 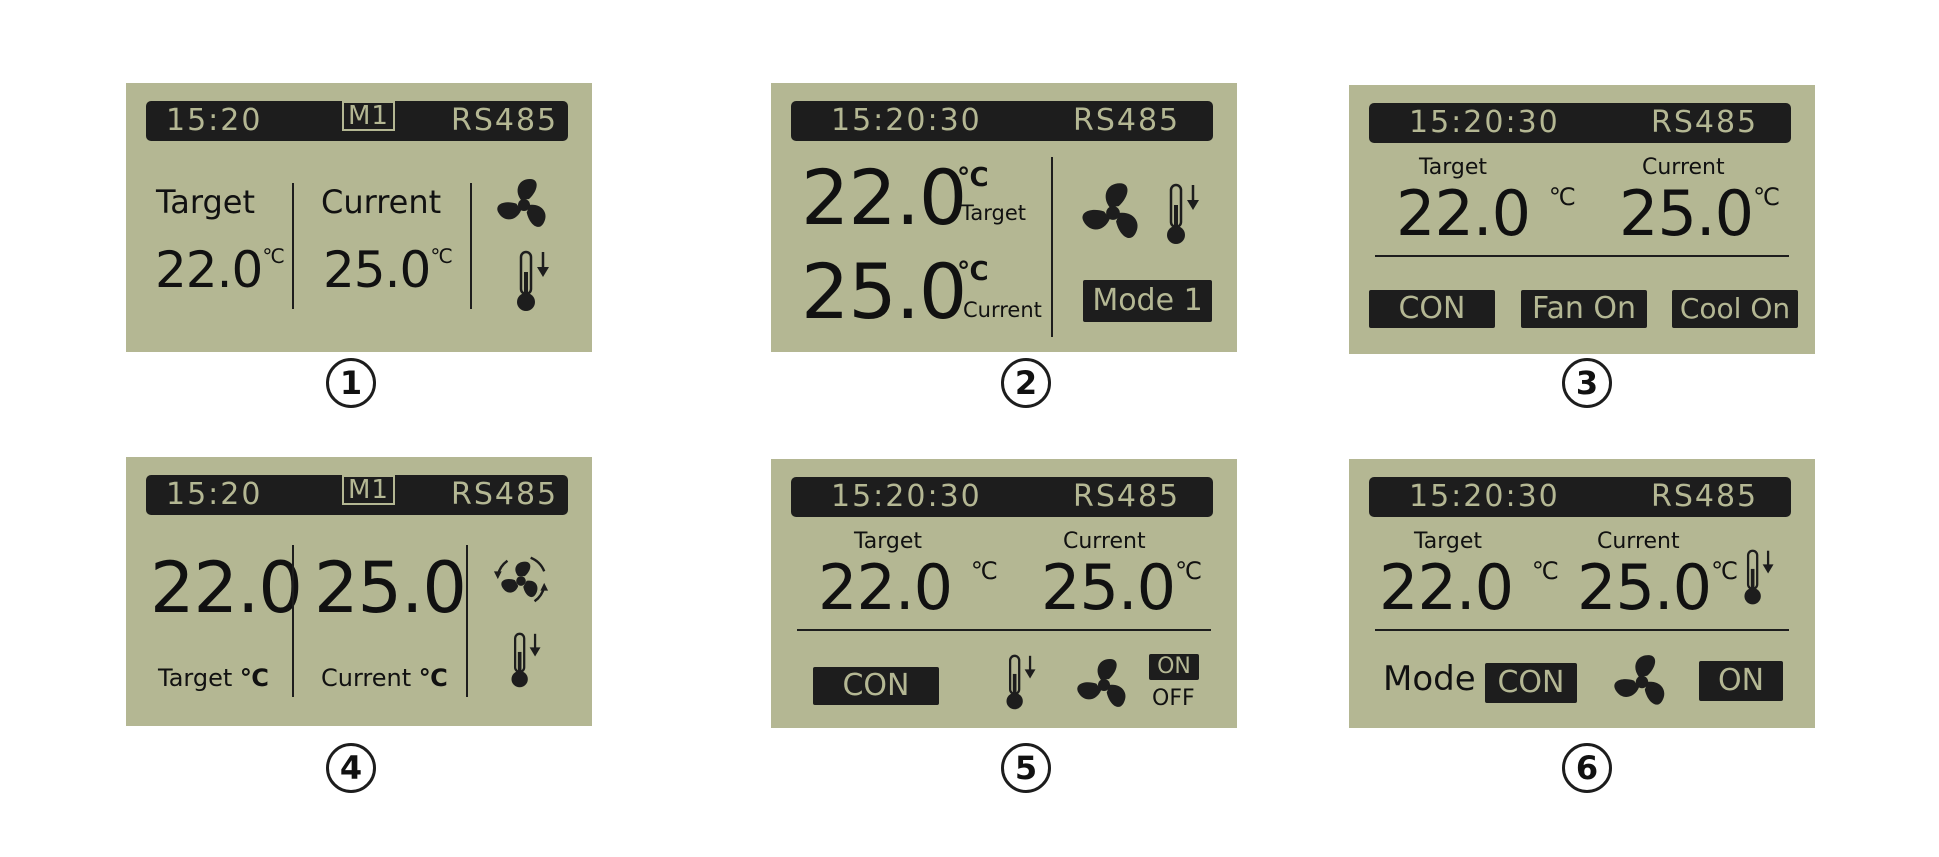 I want to click on screen-number-4: 4, so click(x=351, y=768).